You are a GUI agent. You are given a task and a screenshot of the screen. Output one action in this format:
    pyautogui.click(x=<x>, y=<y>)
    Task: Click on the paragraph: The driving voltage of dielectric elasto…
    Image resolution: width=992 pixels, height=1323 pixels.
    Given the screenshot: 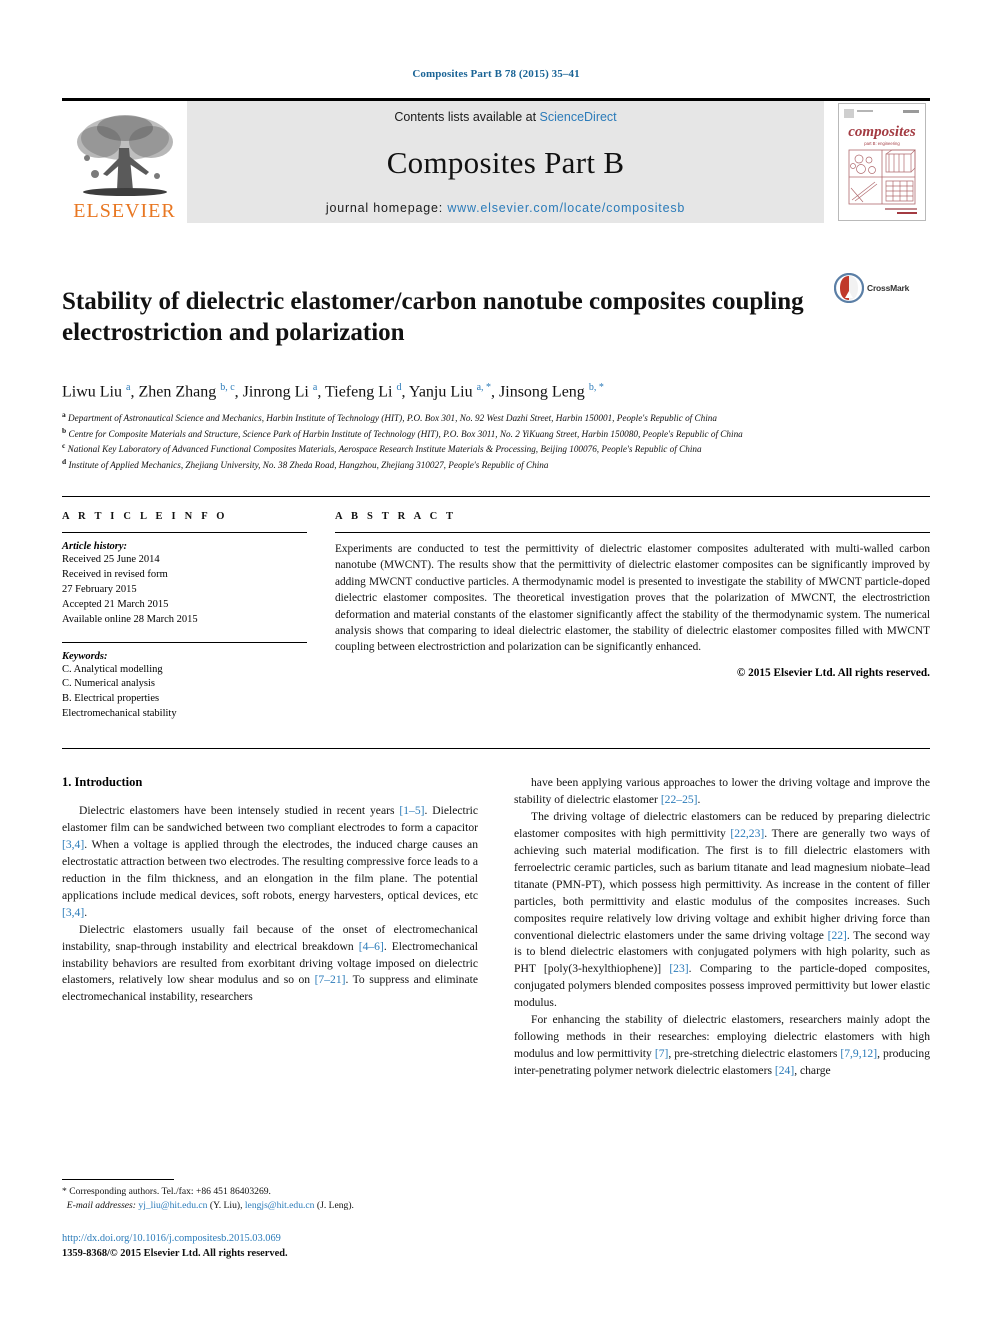 What is the action you would take?
    pyautogui.click(x=722, y=910)
    